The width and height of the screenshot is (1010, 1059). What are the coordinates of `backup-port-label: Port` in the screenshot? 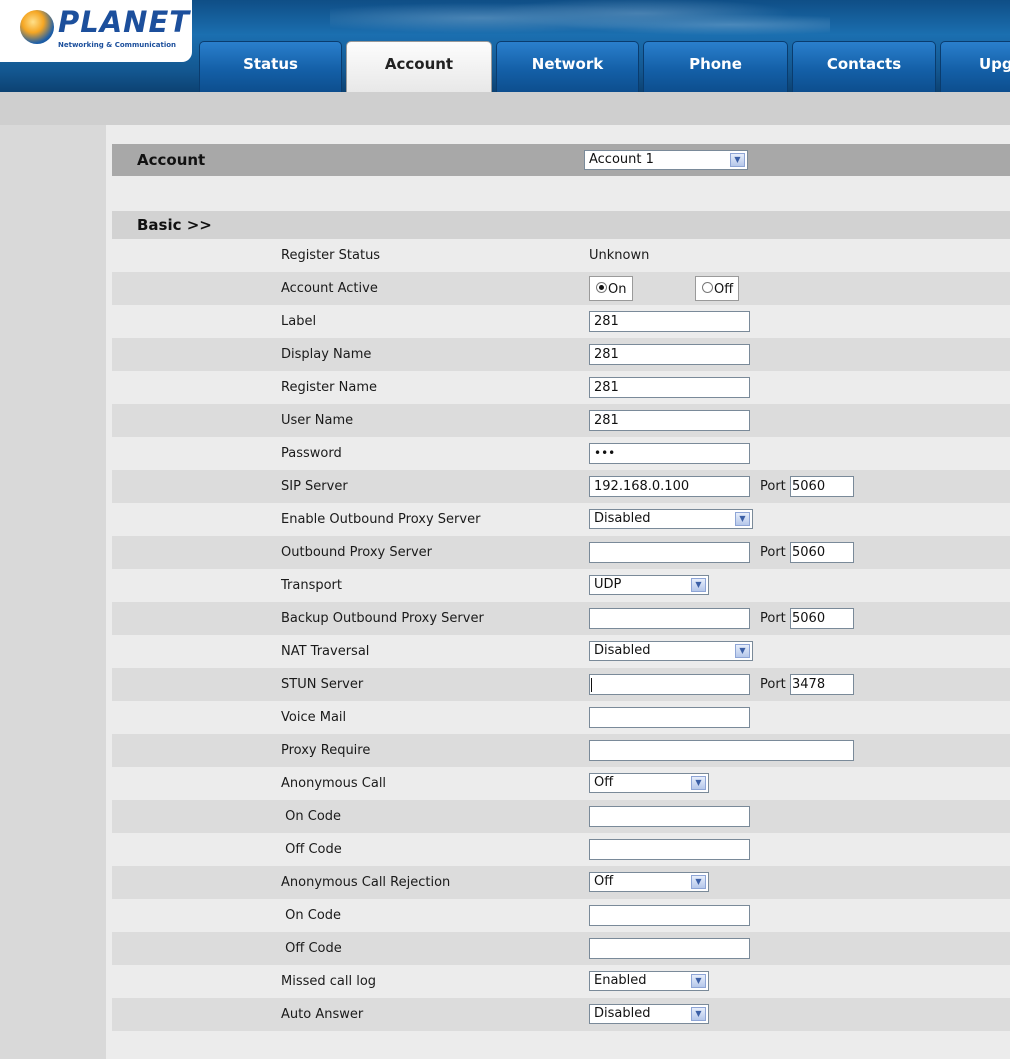 It's located at (773, 618).